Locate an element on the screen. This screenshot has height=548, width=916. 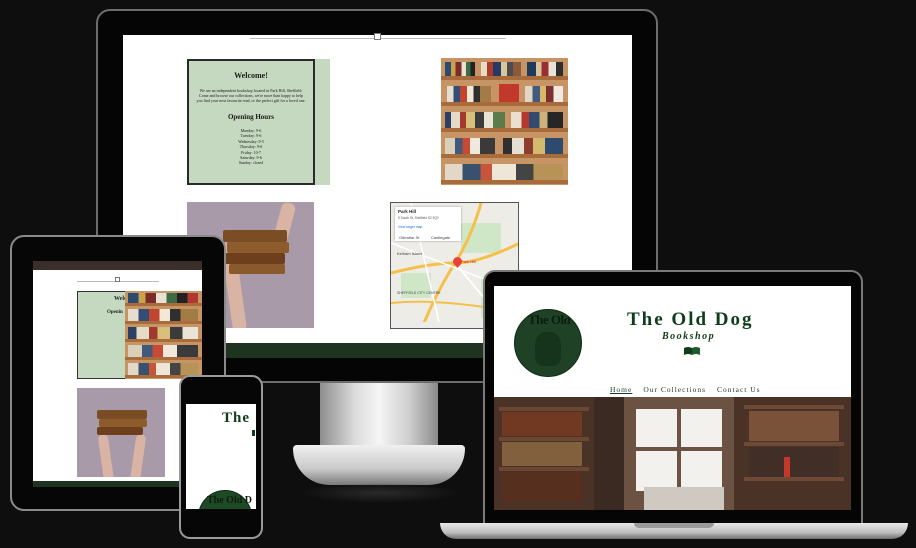
nav-contact-us: Contact Us is located at coordinates (739, 389).